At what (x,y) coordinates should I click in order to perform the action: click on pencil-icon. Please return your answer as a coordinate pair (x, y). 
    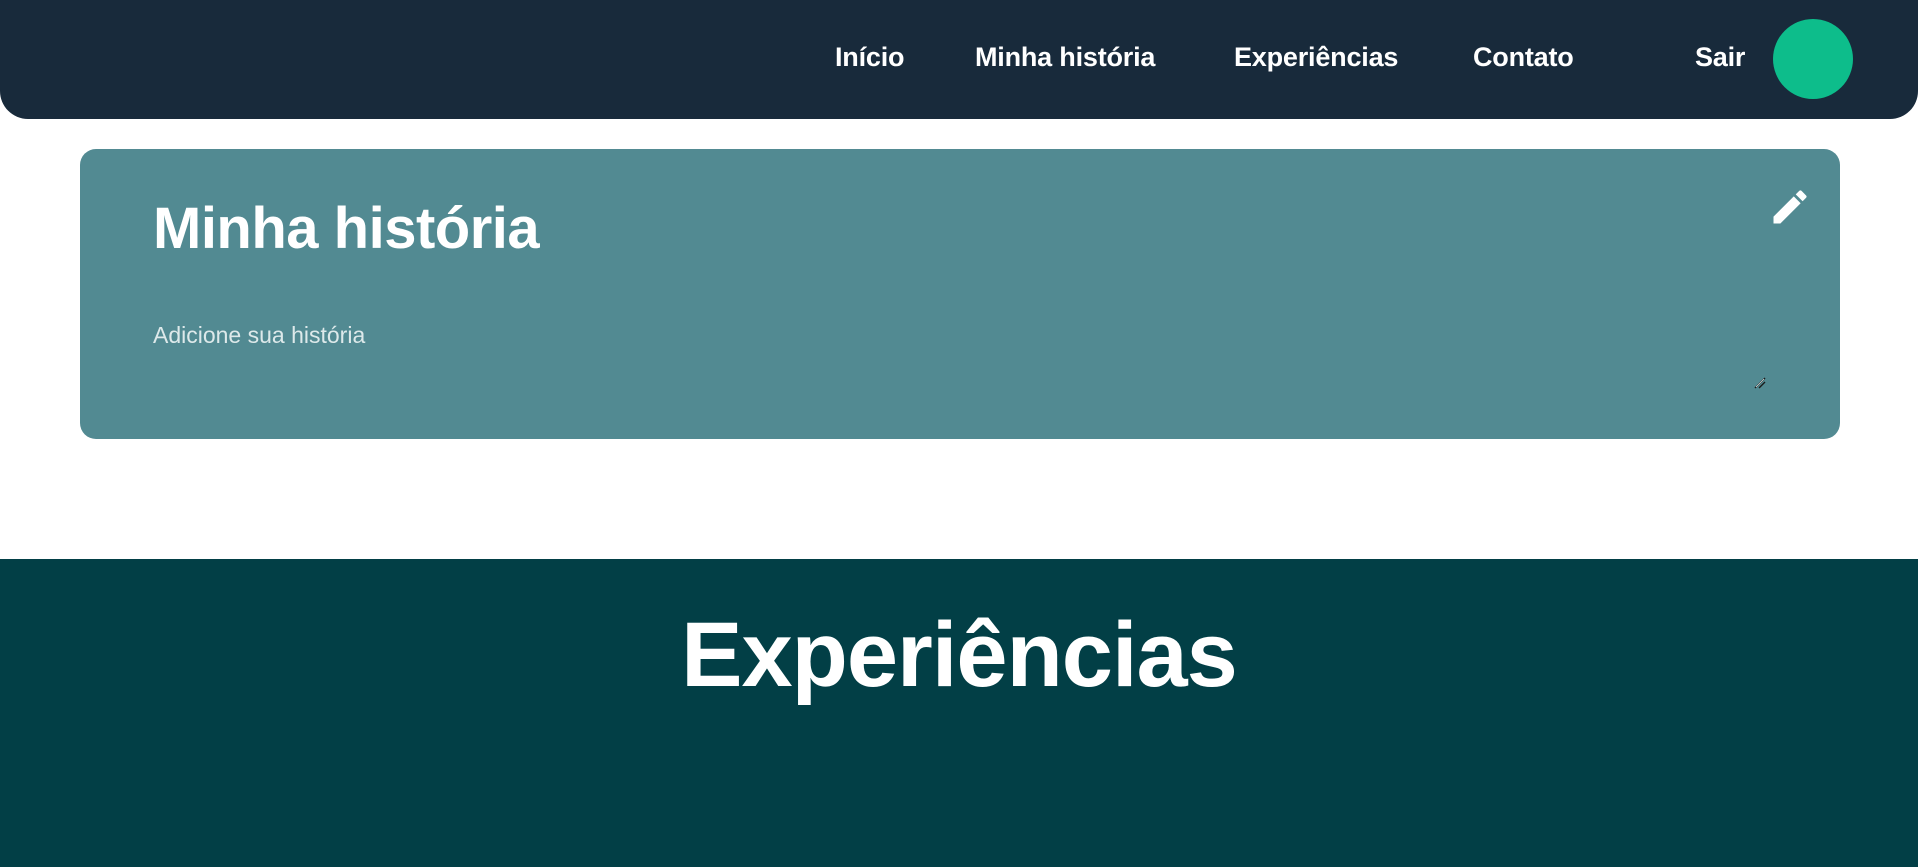
    Looking at the image, I should click on (1790, 207).